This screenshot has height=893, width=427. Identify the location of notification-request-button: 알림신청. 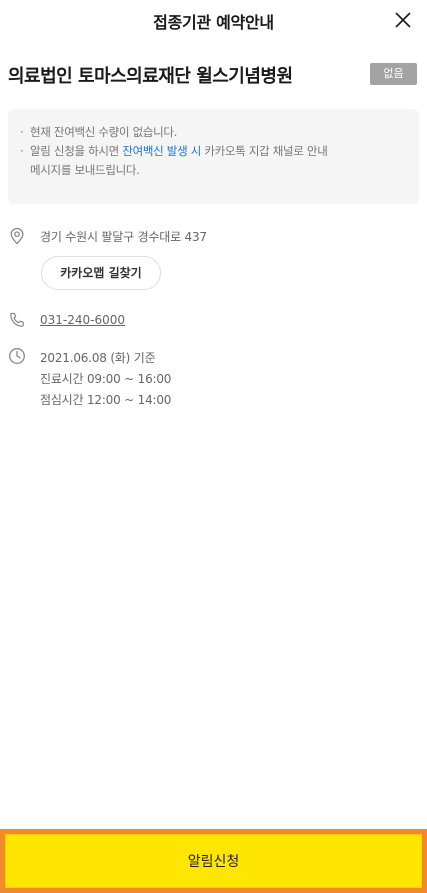
(213, 861).